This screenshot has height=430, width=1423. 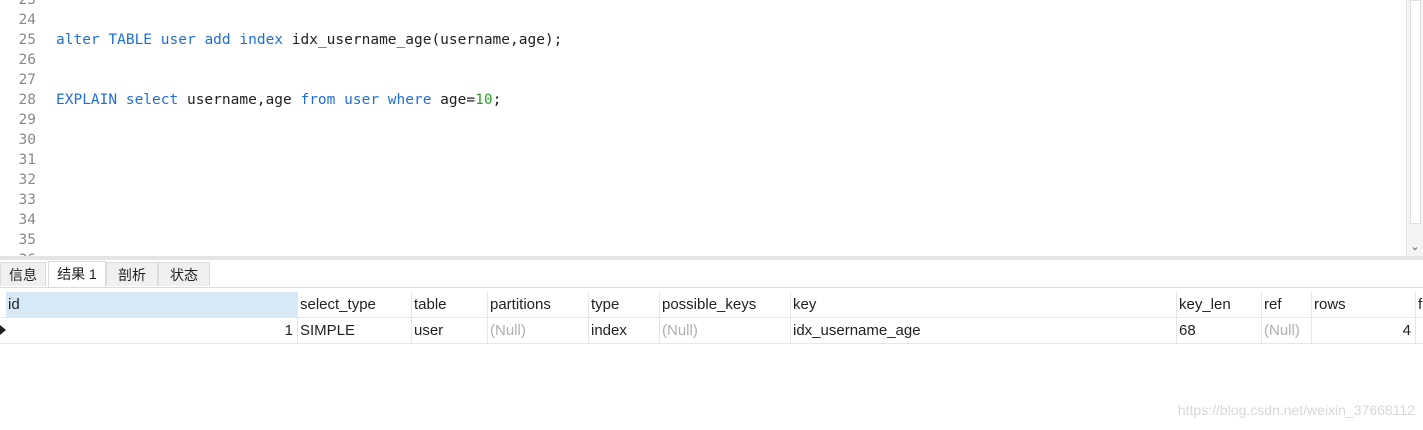 I want to click on line-number: 27, so click(x=27, y=80).